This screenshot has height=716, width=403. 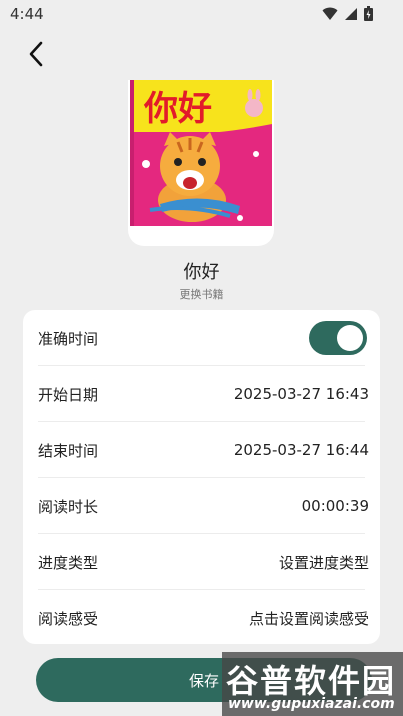 I want to click on end-time-row: 结束时间 2025-03-27 16:44, so click(x=203, y=450).